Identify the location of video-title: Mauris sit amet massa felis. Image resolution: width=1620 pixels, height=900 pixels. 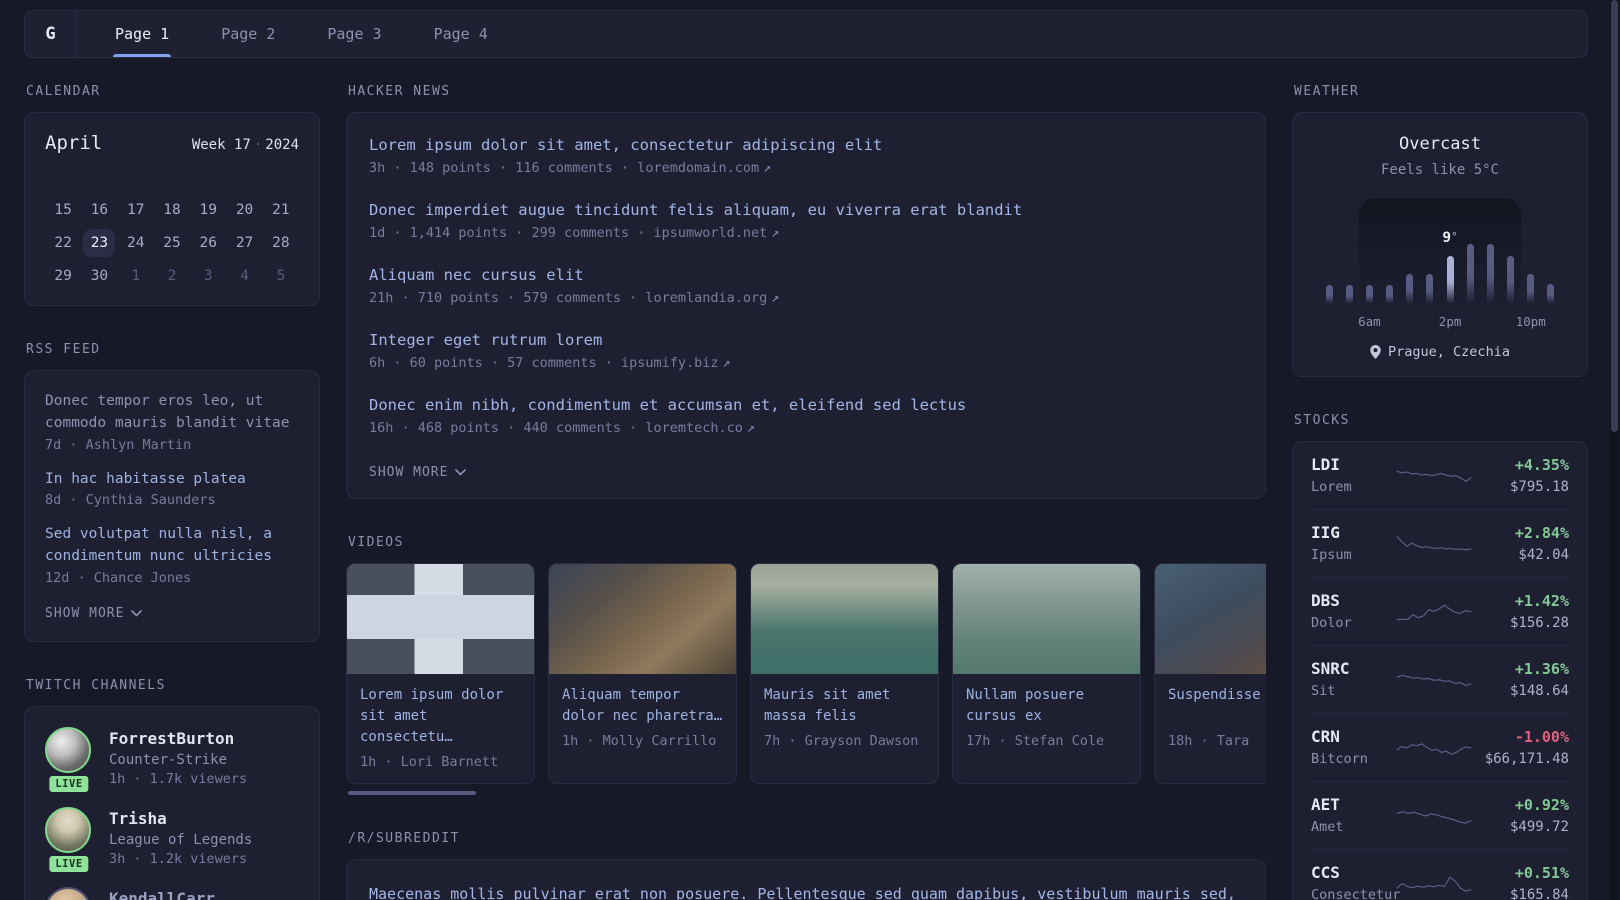
(845, 706).